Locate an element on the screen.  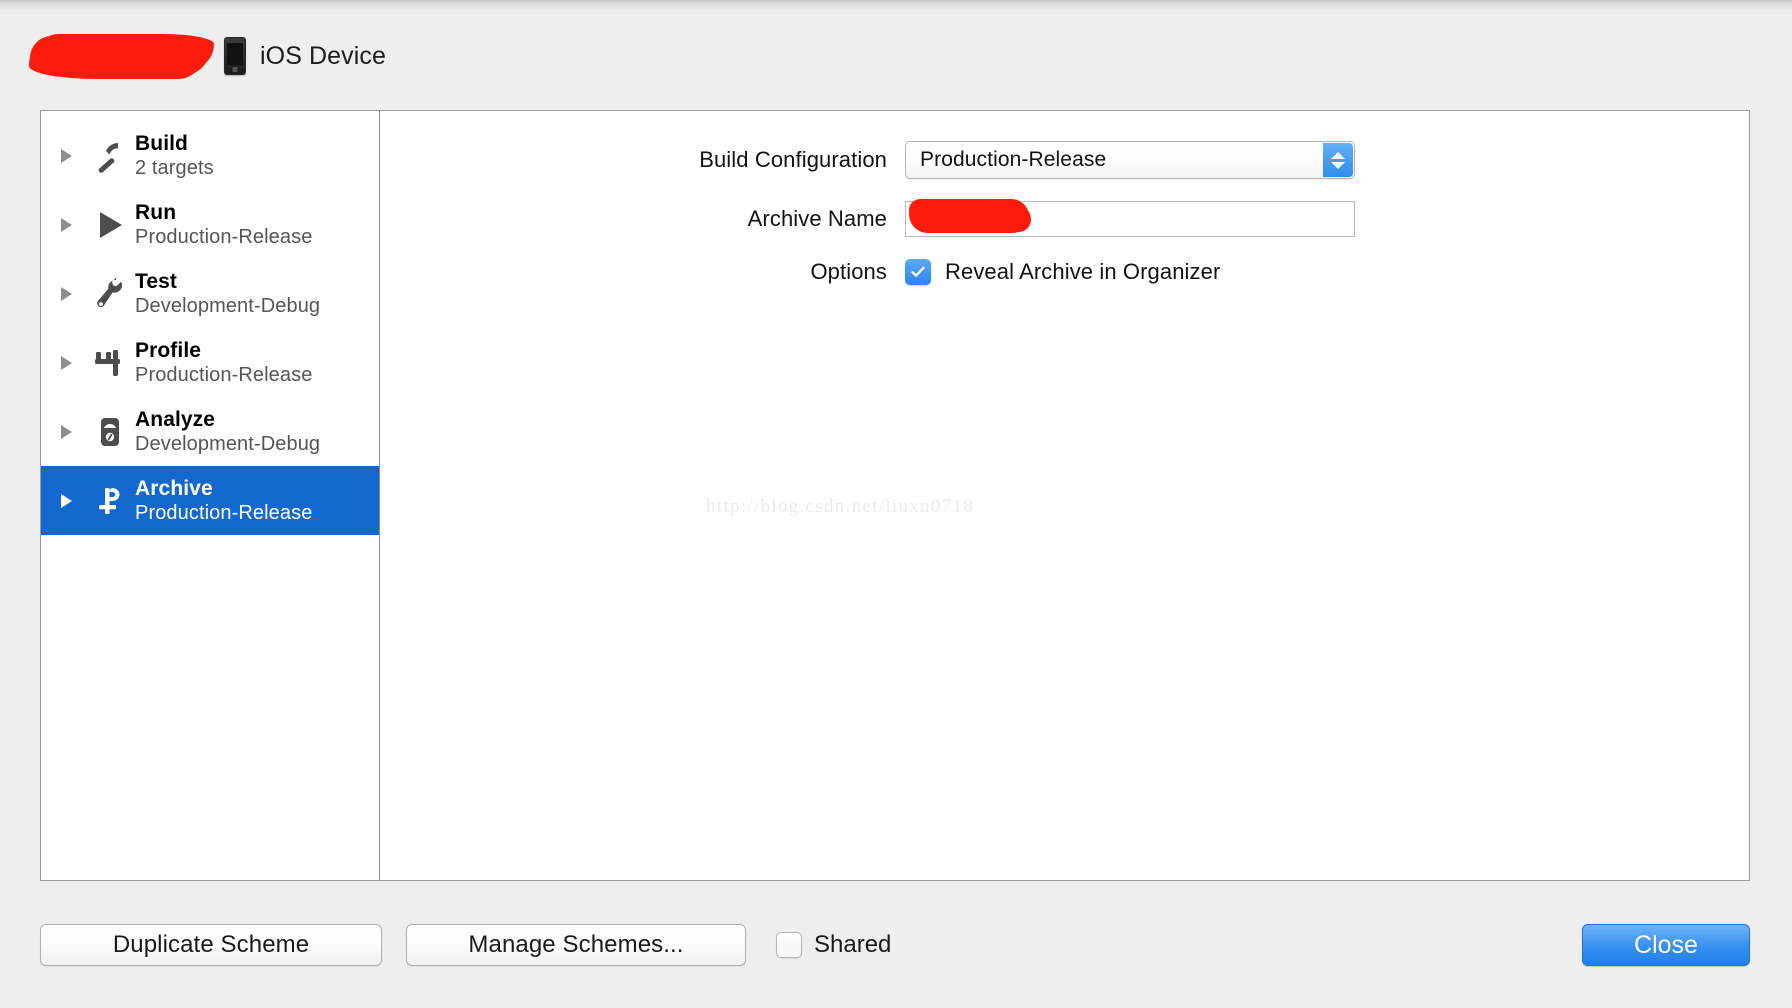
sidebar-item-text: Archive Production-Release is located at coordinates (223, 501).